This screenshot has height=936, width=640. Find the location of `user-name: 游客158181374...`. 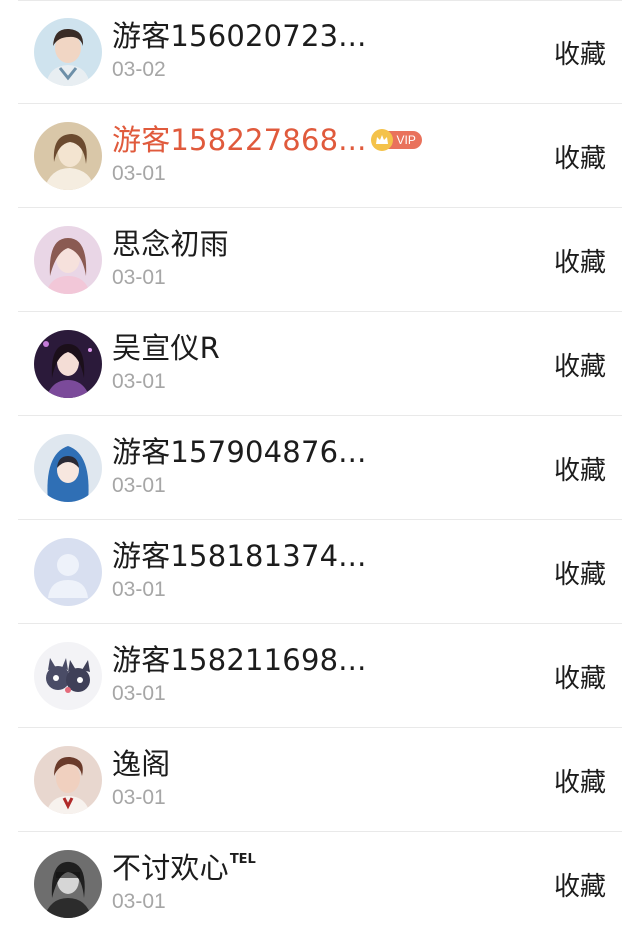

user-name: 游客158181374... is located at coordinates (239, 556).